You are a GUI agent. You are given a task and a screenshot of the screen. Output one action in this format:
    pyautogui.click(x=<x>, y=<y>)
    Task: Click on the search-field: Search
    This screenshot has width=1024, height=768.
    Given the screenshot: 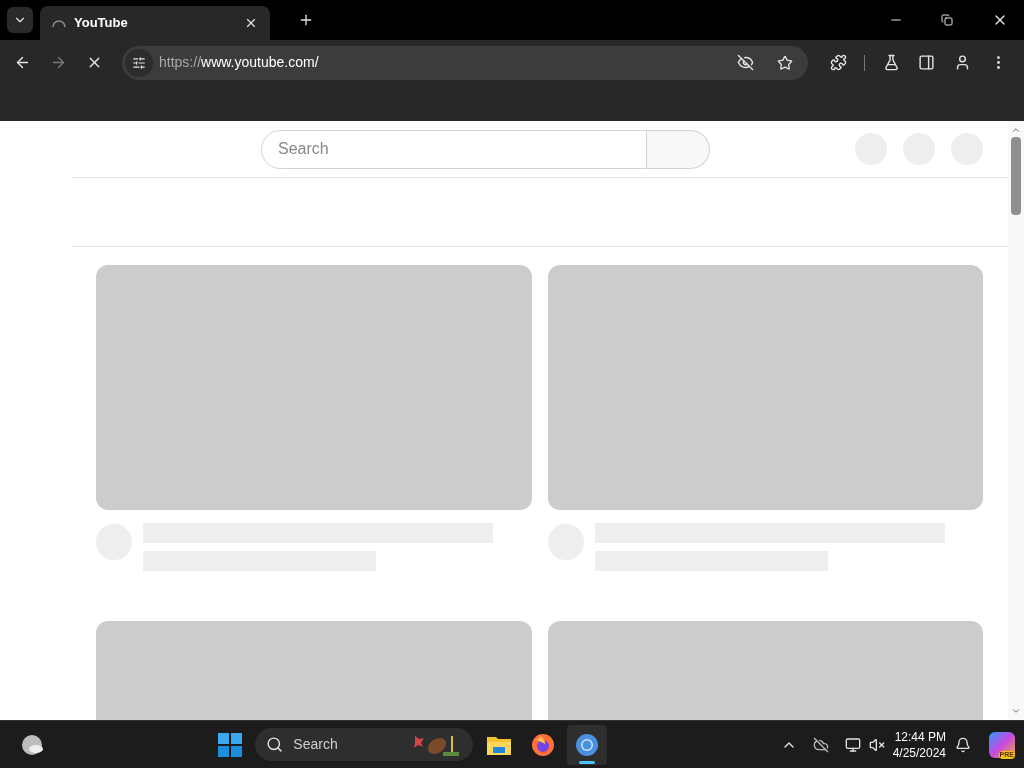 What is the action you would take?
    pyautogui.click(x=454, y=149)
    